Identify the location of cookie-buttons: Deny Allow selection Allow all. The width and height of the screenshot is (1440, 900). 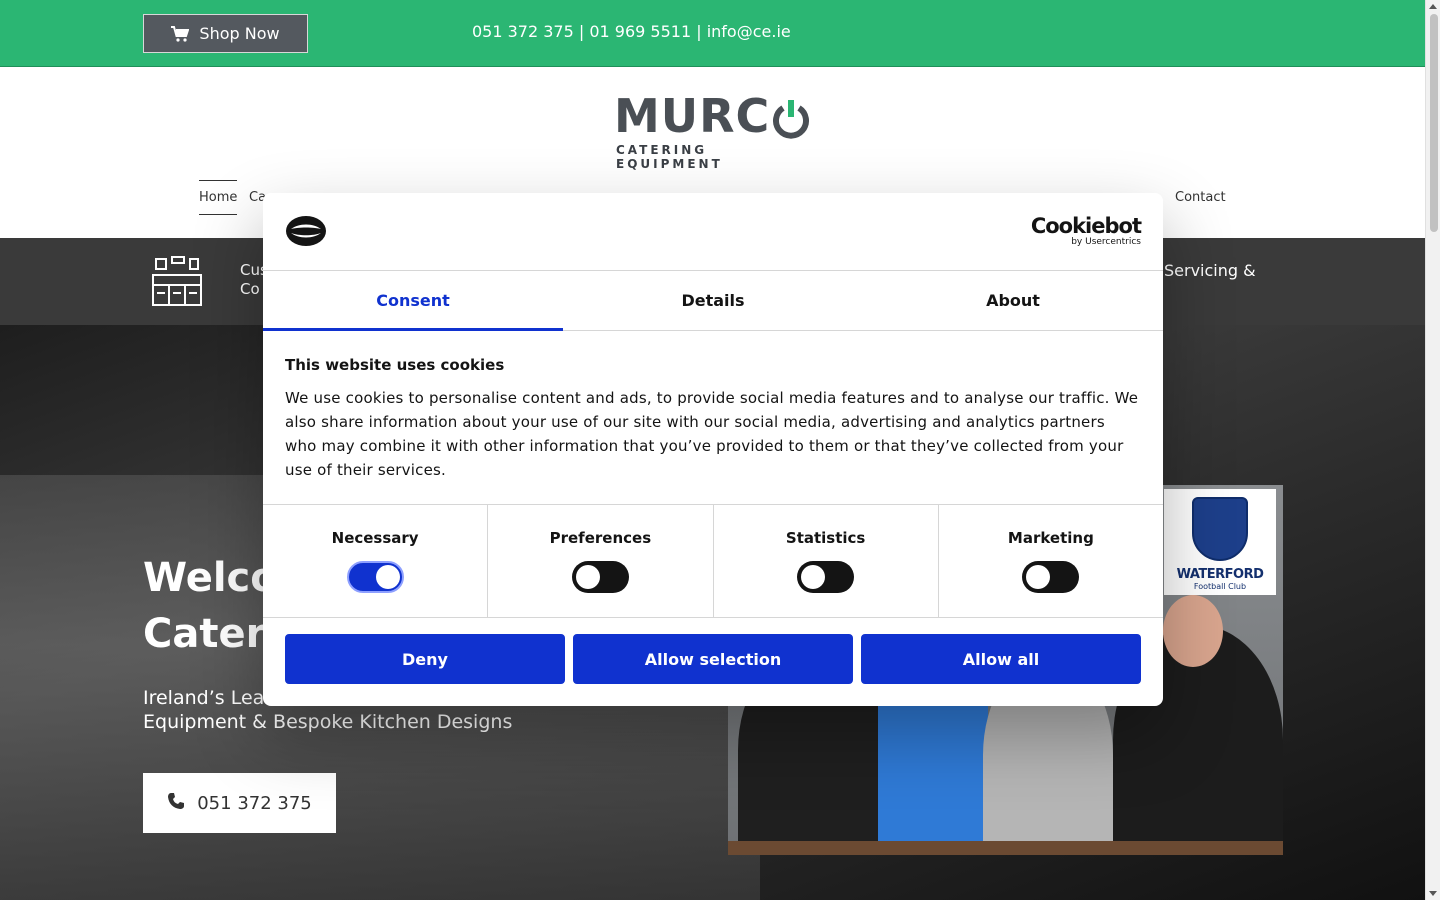
(713, 659).